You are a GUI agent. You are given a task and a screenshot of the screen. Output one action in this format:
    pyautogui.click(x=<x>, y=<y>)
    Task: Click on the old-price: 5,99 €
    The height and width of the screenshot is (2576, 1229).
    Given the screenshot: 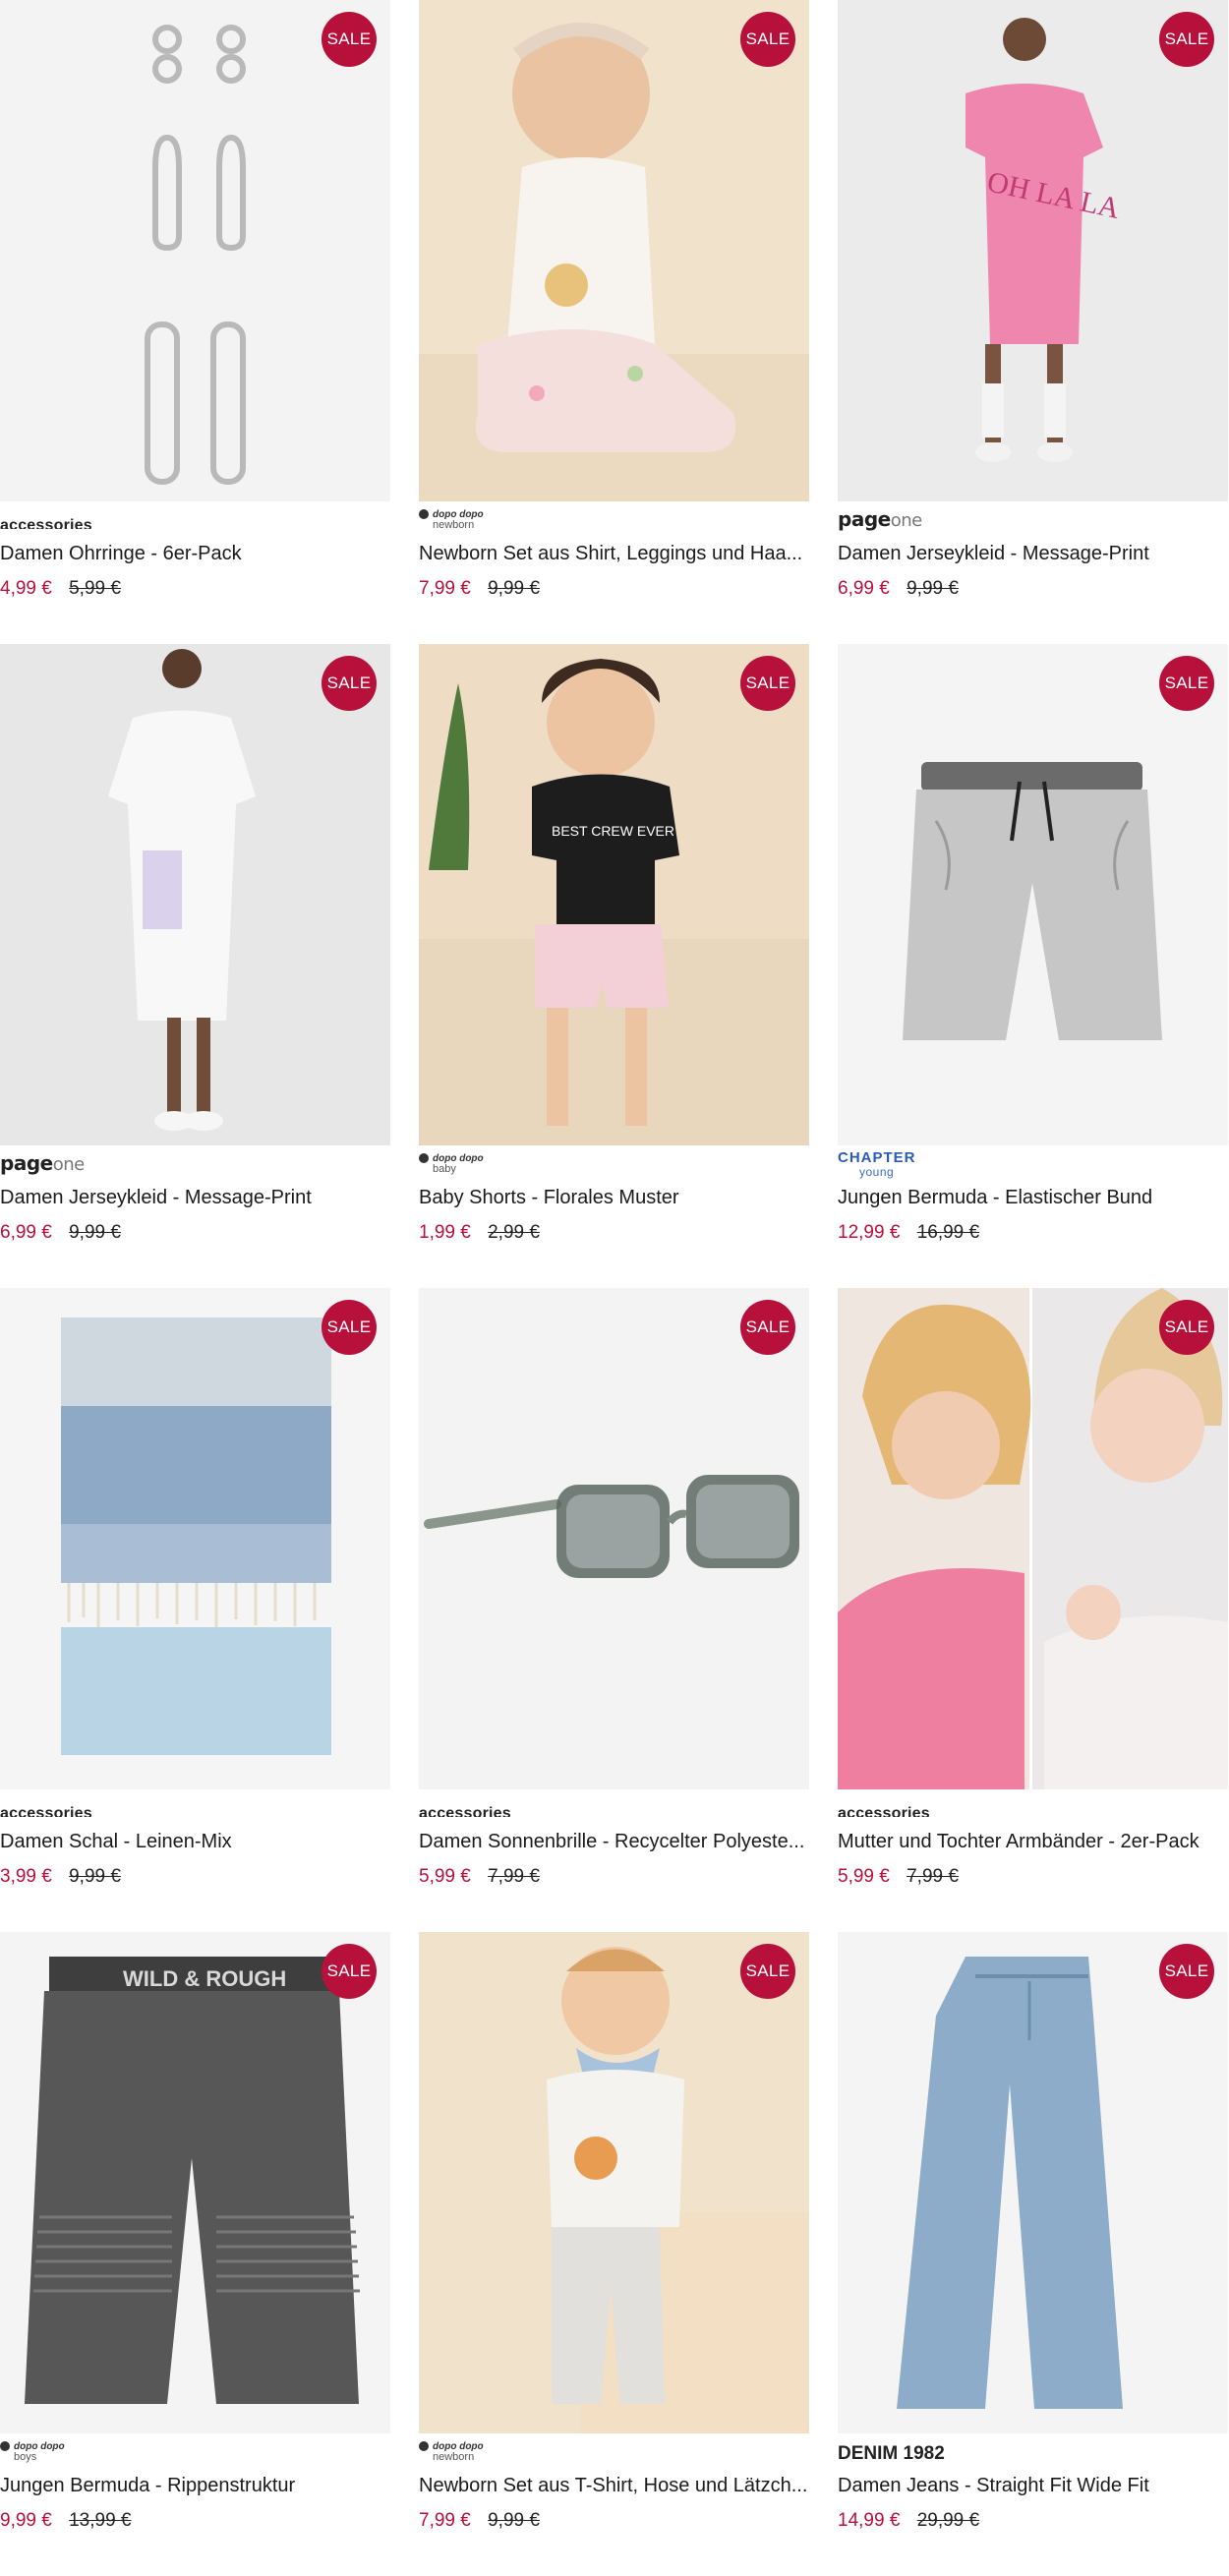 What is the action you would take?
    pyautogui.click(x=95, y=588)
    